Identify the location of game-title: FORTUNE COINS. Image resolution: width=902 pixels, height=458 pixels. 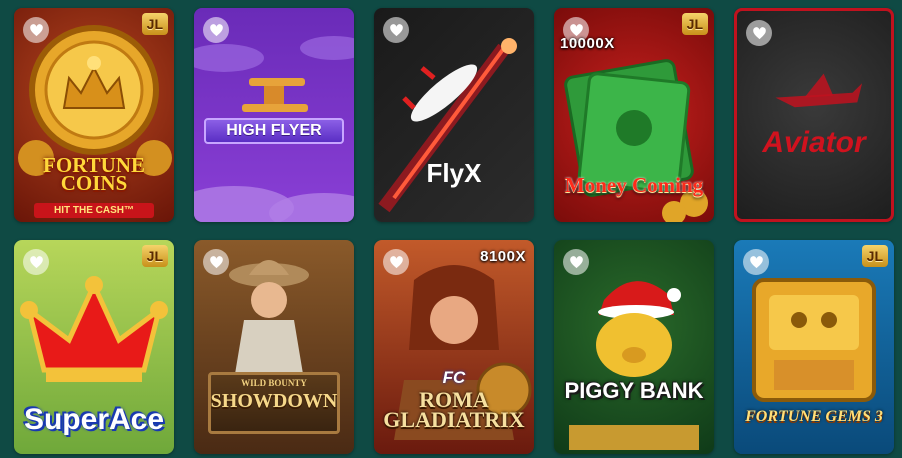
(94, 175).